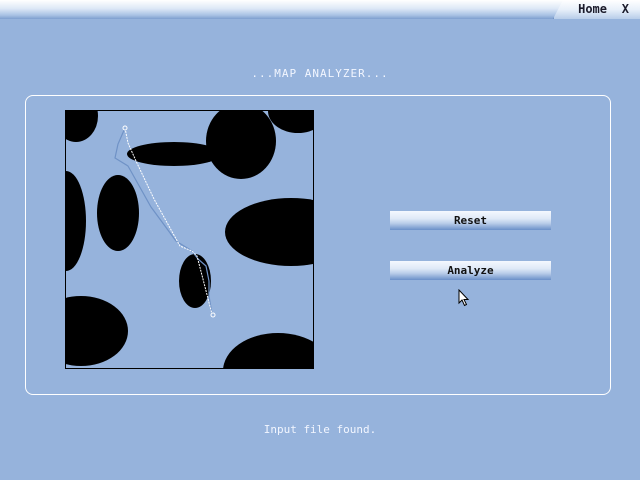 The height and width of the screenshot is (480, 640). I want to click on path-start-point, so click(125, 128).